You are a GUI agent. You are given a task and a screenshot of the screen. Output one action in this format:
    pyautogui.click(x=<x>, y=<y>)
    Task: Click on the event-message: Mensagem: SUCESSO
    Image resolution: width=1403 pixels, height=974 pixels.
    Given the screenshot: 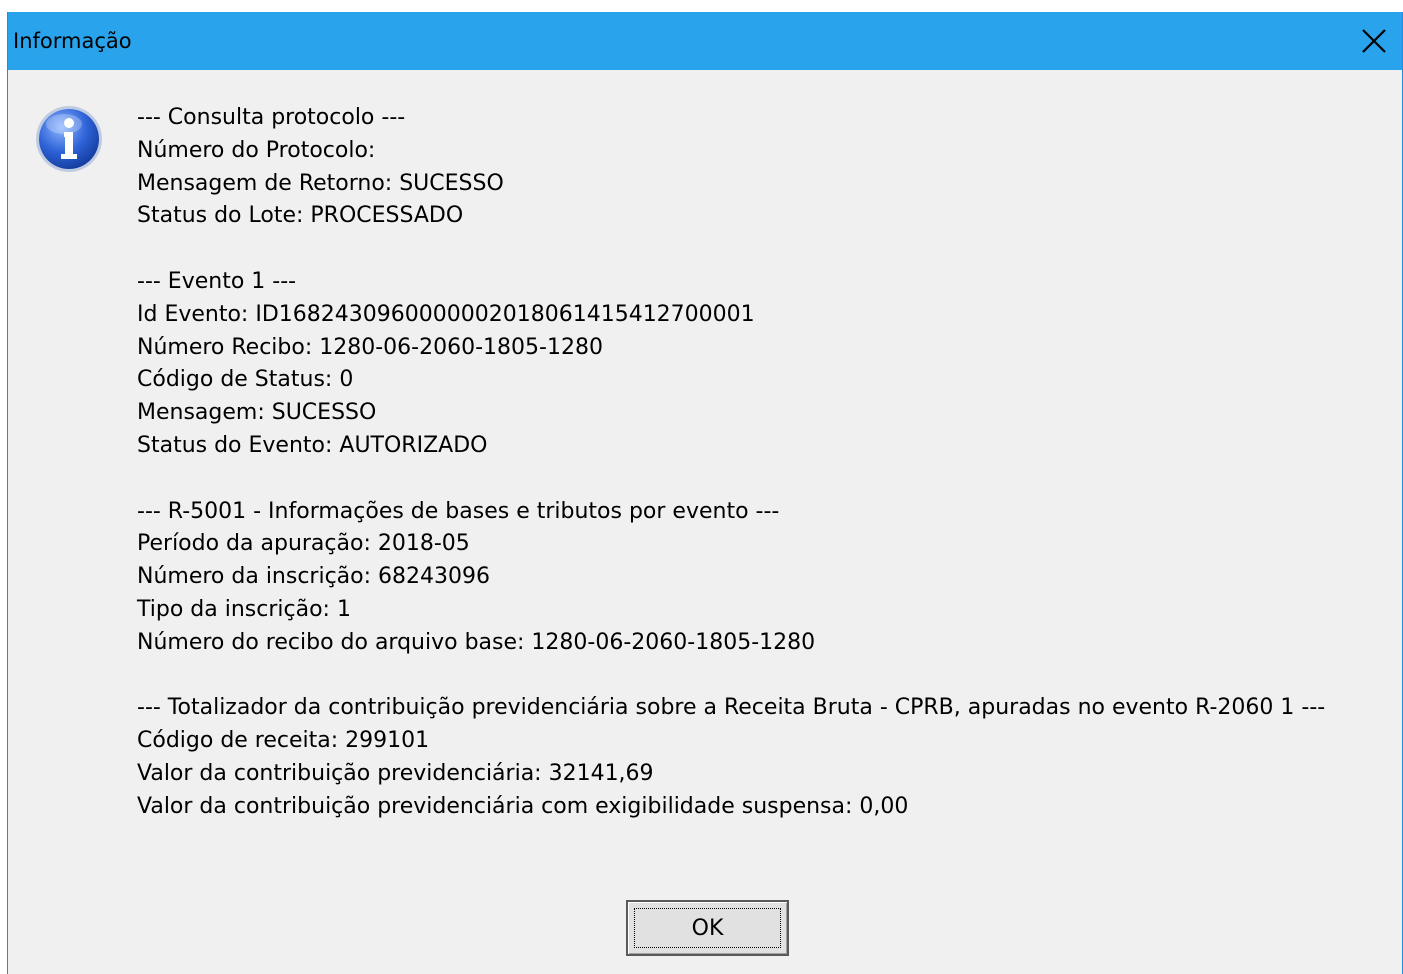 What is the action you would take?
    pyautogui.click(x=257, y=413)
    